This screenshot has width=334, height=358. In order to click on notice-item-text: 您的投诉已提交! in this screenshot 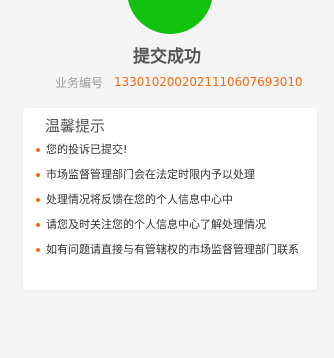, I will do `click(87, 149)`.